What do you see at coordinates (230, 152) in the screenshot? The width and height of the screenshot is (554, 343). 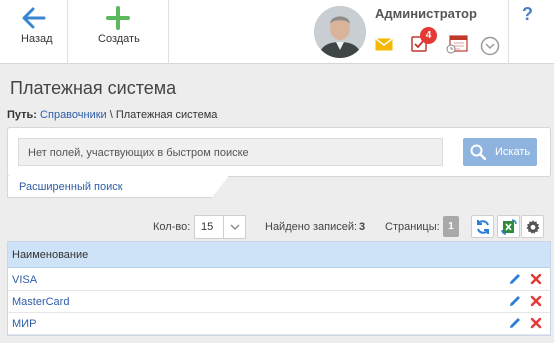 I see `quick-search-field: Нет полей, участвующих в быстром поиске` at bounding box center [230, 152].